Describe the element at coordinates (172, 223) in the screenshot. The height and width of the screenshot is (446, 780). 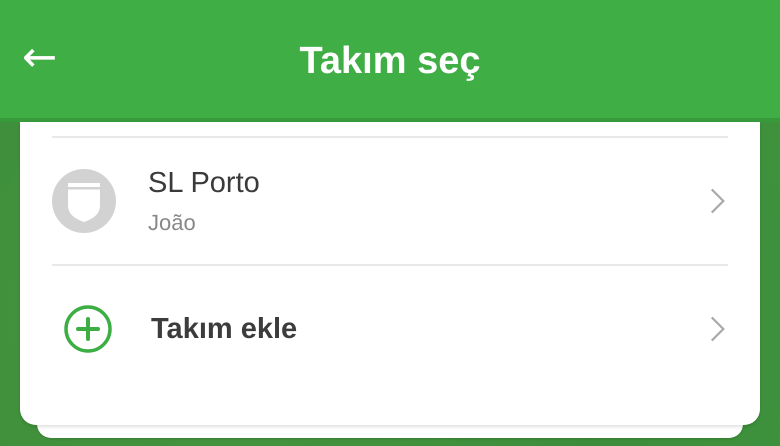
I see `item-subtitle: João` at that location.